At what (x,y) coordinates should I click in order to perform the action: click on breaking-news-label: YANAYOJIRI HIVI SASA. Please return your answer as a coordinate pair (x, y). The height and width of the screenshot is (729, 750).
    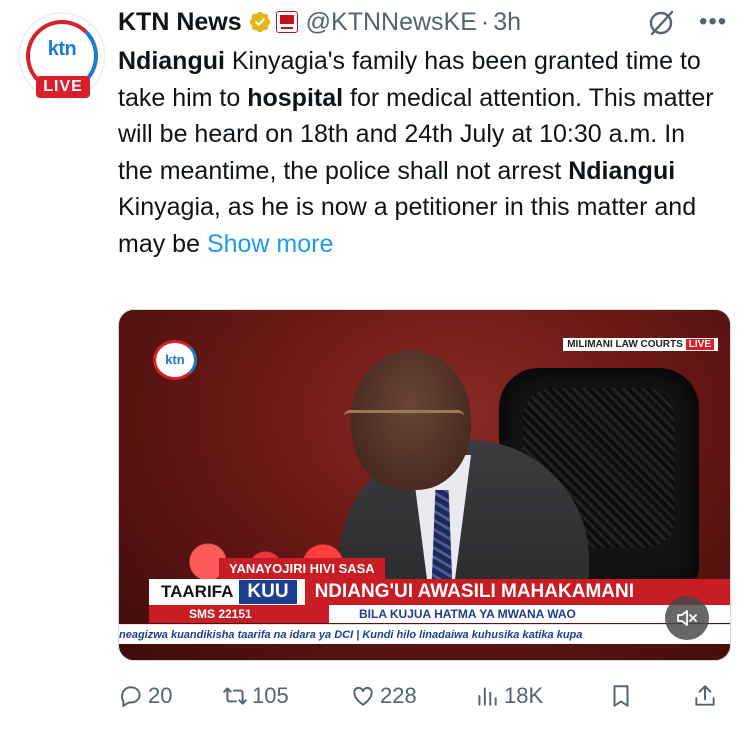
    Looking at the image, I should click on (302, 568).